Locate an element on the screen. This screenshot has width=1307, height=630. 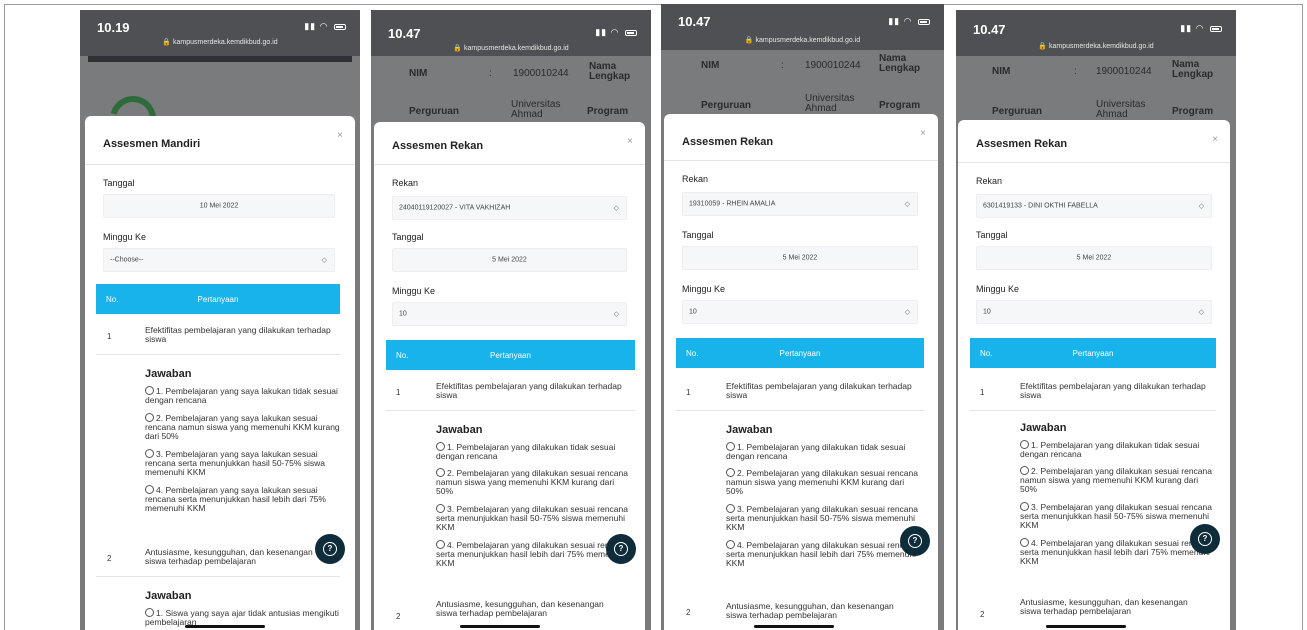
select-caret-icon: ◇ is located at coordinates (1201, 206).